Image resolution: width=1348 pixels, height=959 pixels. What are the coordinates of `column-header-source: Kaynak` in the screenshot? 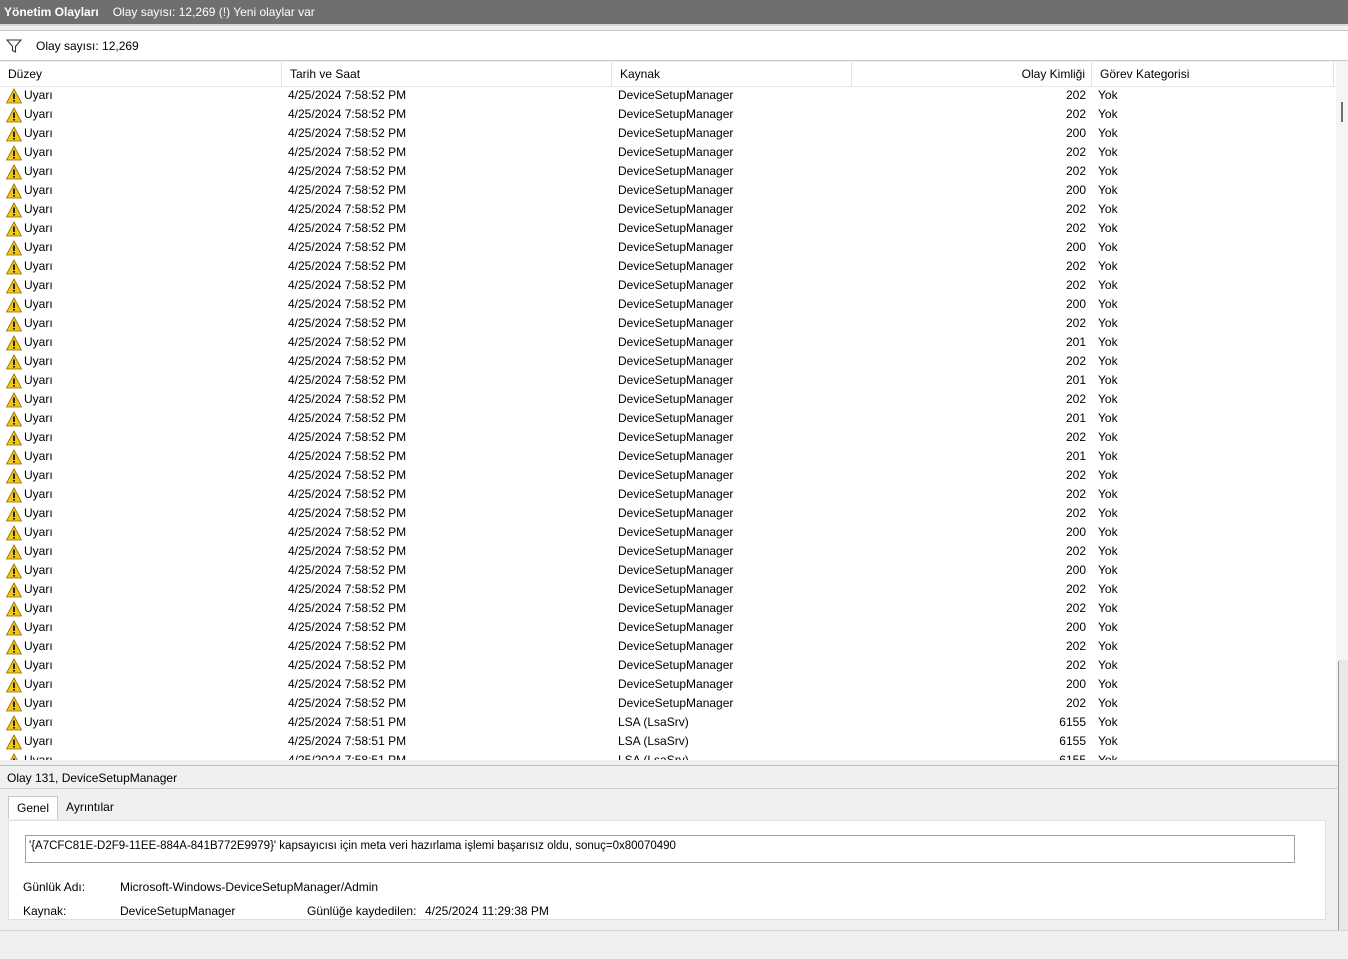 It's located at (732, 74).